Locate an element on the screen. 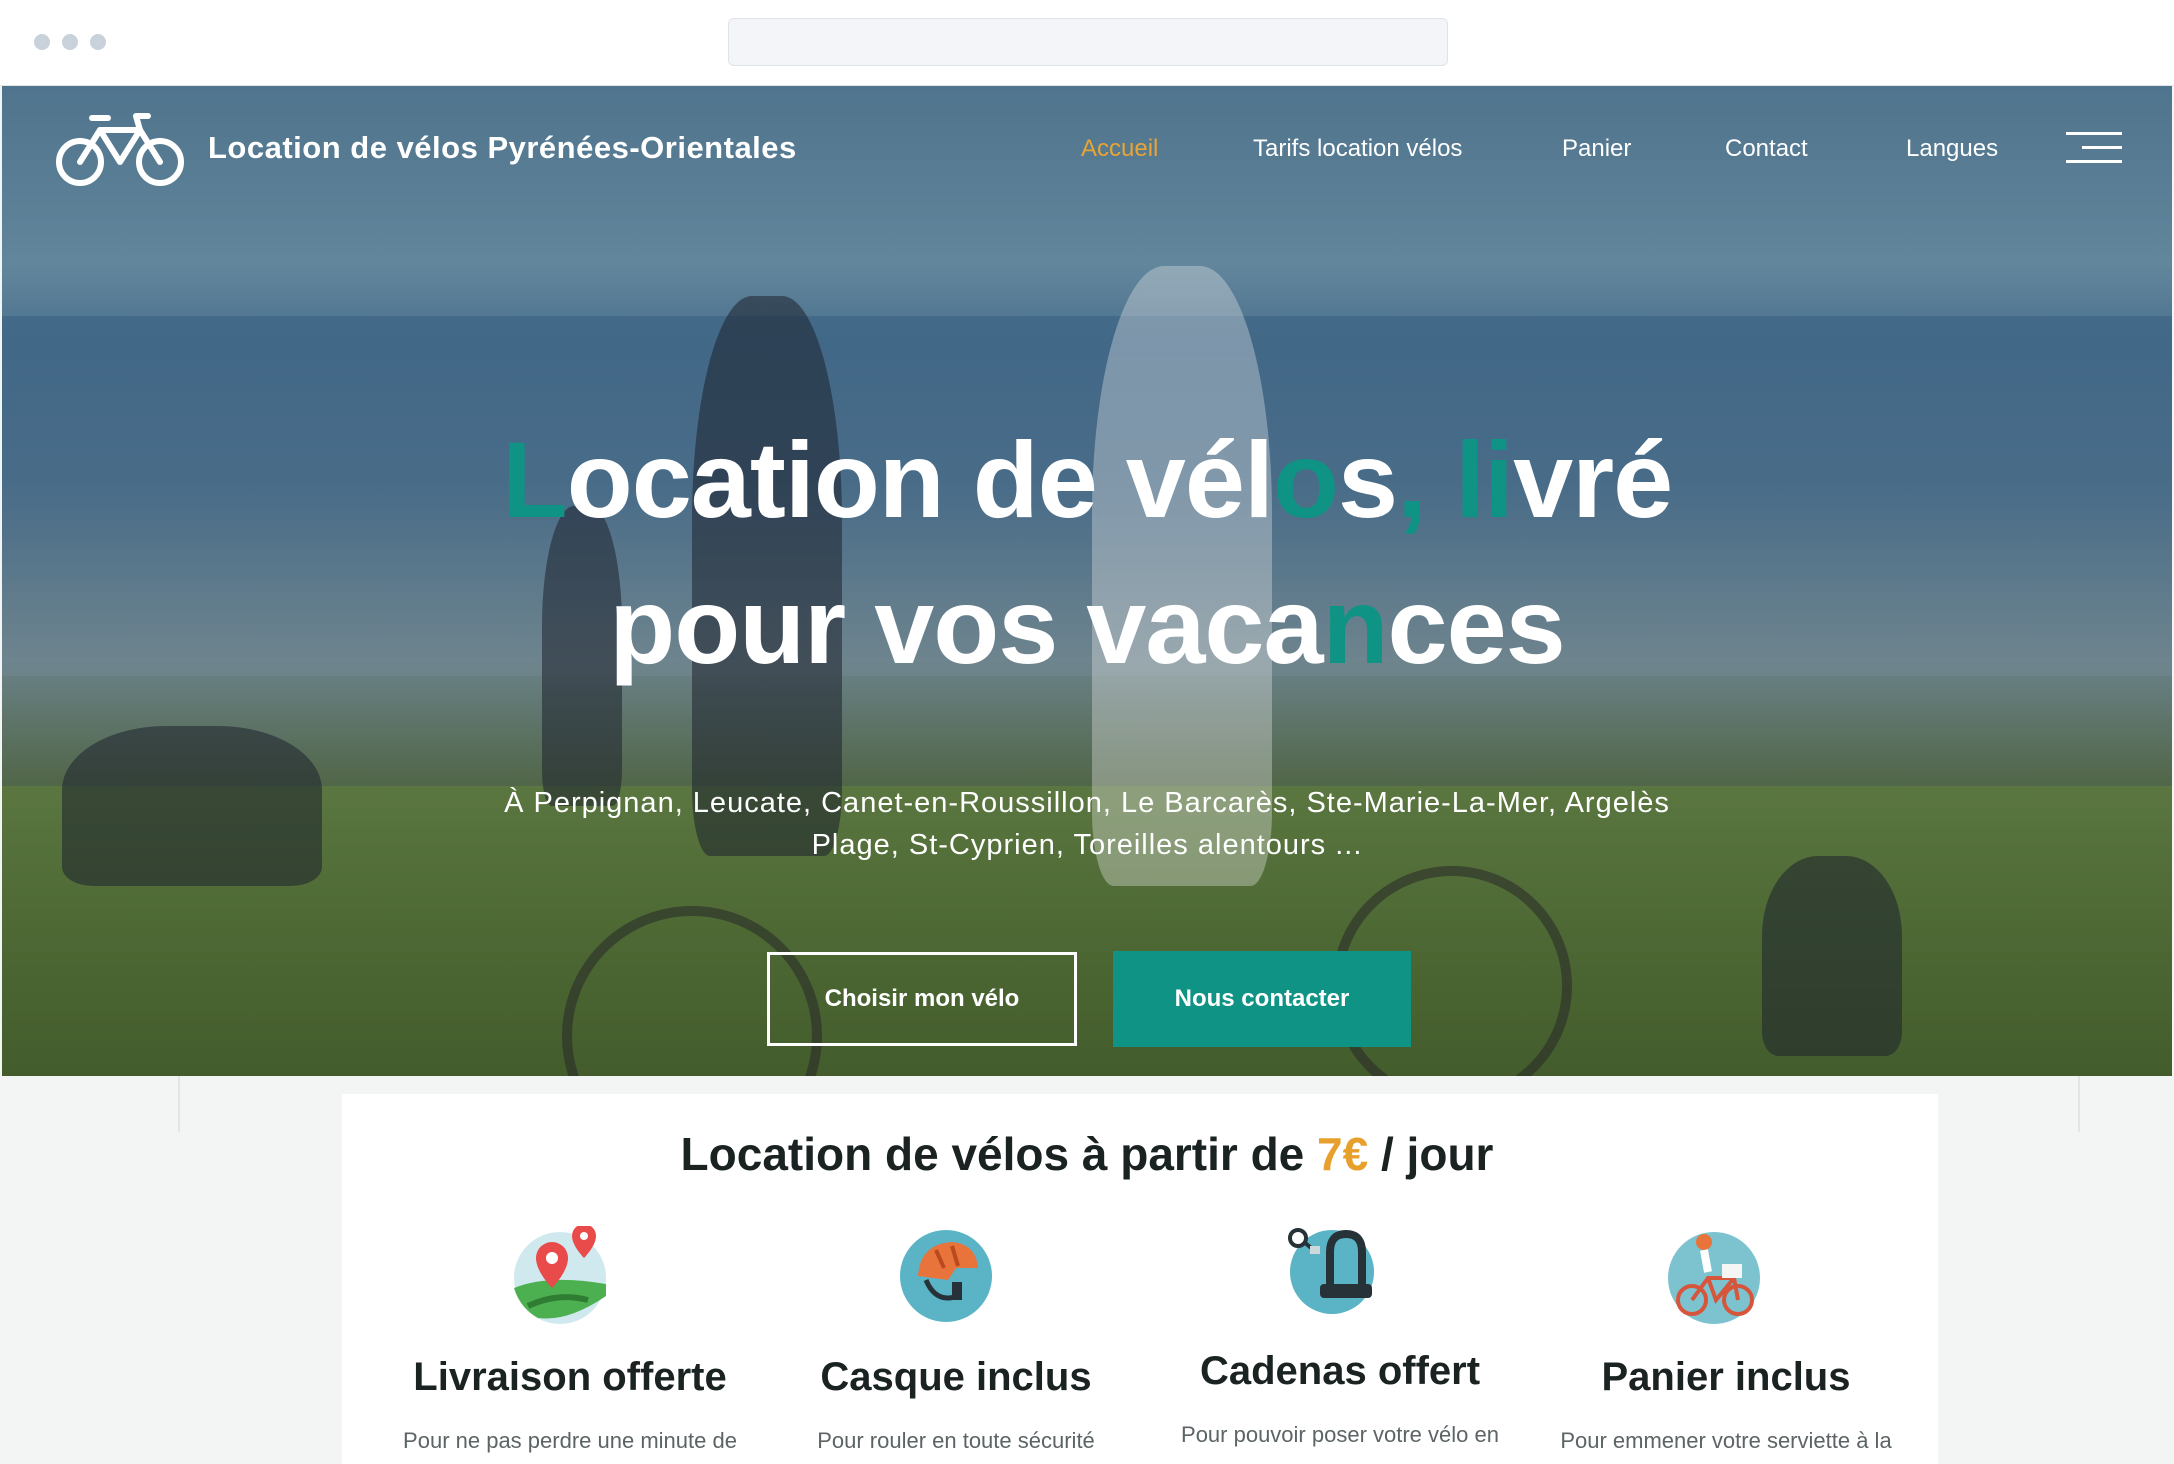 The height and width of the screenshot is (1464, 2174). feature-text-delivery: Pour ne pas perdre une minute de is located at coordinates (570, 1440).